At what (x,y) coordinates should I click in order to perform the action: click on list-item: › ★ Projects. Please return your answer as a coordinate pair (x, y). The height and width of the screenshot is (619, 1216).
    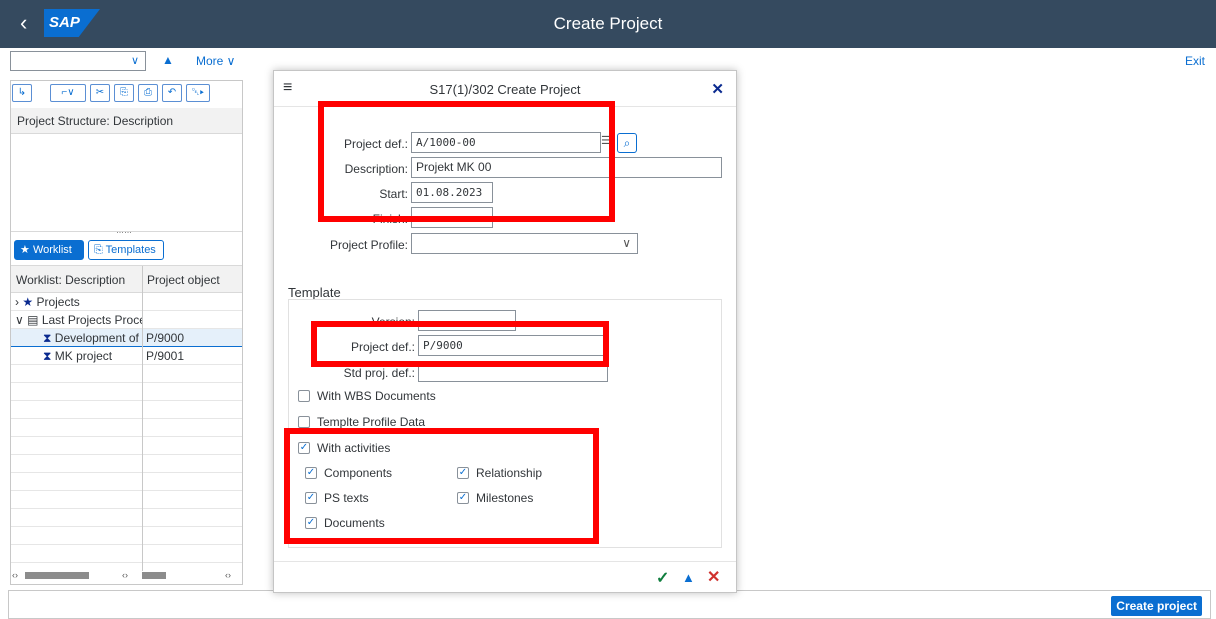
    Looking at the image, I should click on (47, 302).